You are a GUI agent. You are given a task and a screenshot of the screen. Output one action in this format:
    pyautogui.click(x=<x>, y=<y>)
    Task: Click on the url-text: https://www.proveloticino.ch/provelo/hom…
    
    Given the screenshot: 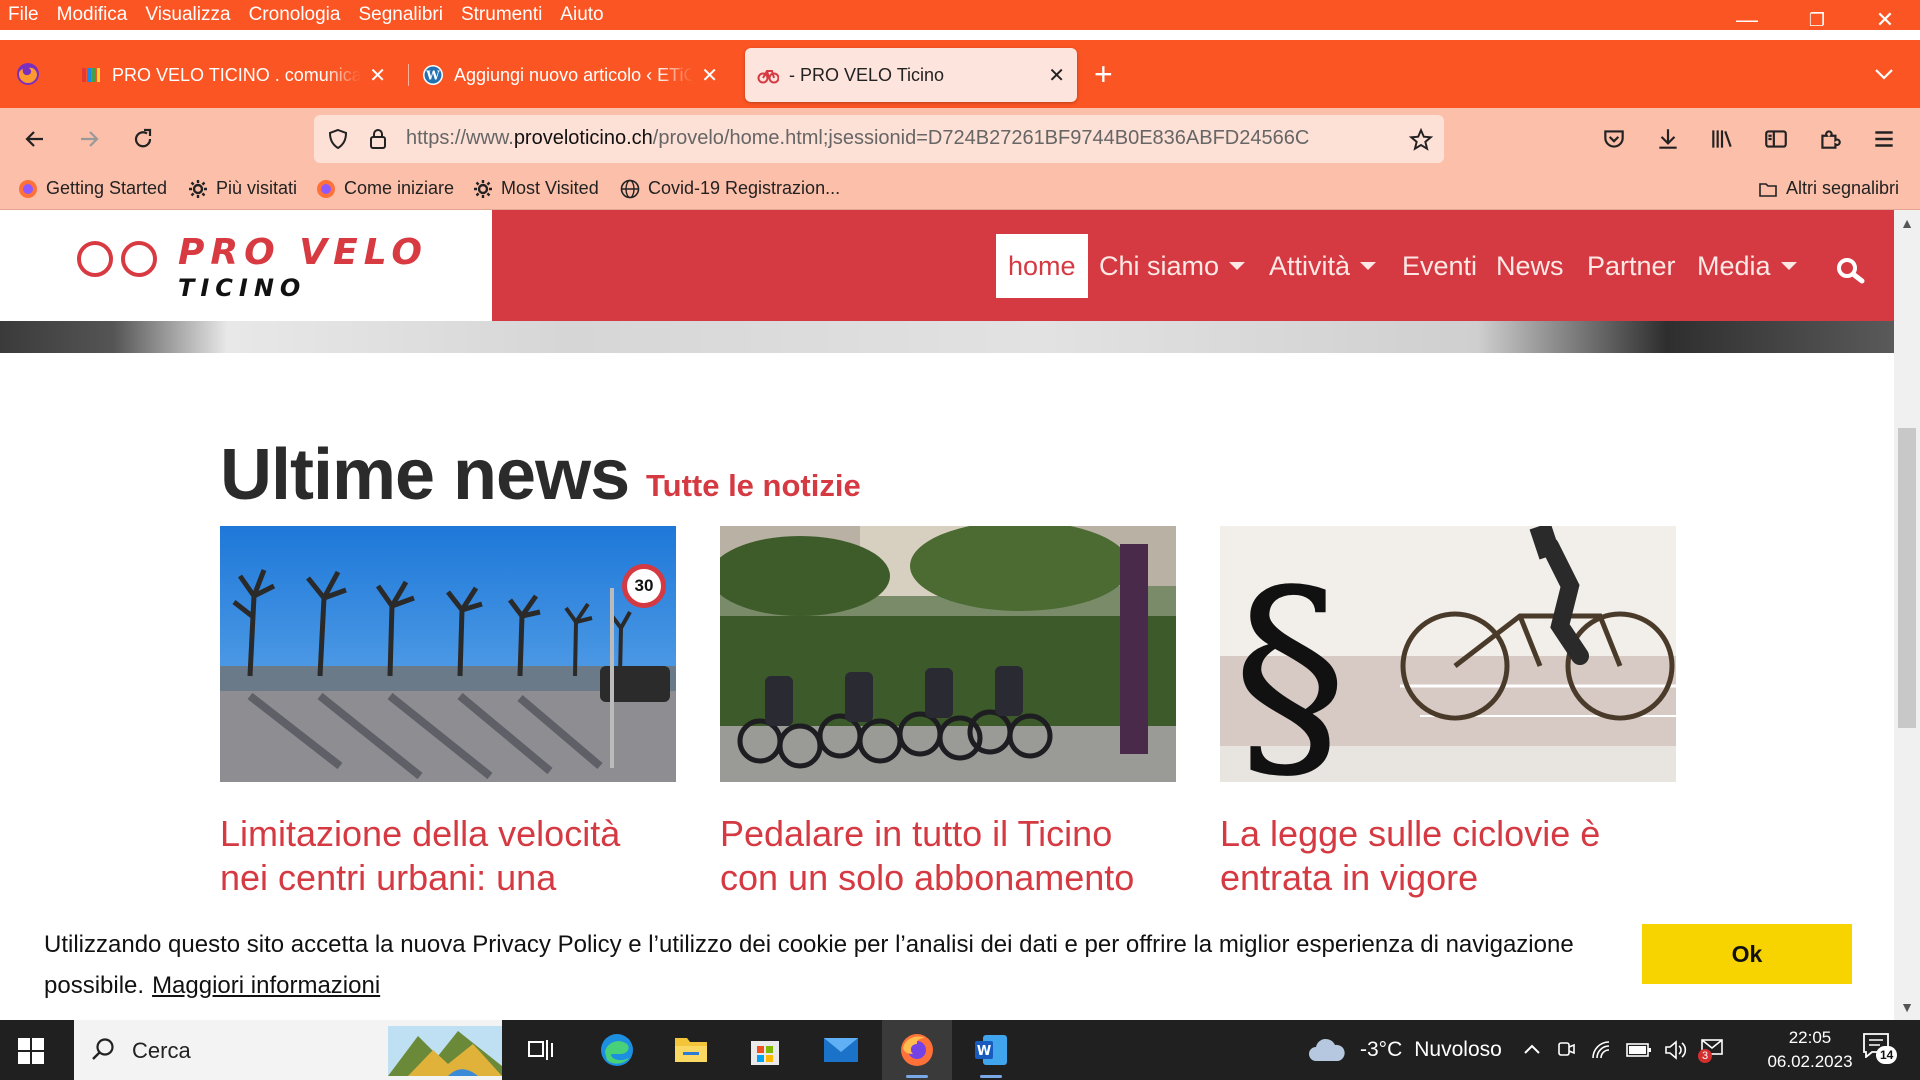 What is the action you would take?
    pyautogui.click(x=857, y=138)
    